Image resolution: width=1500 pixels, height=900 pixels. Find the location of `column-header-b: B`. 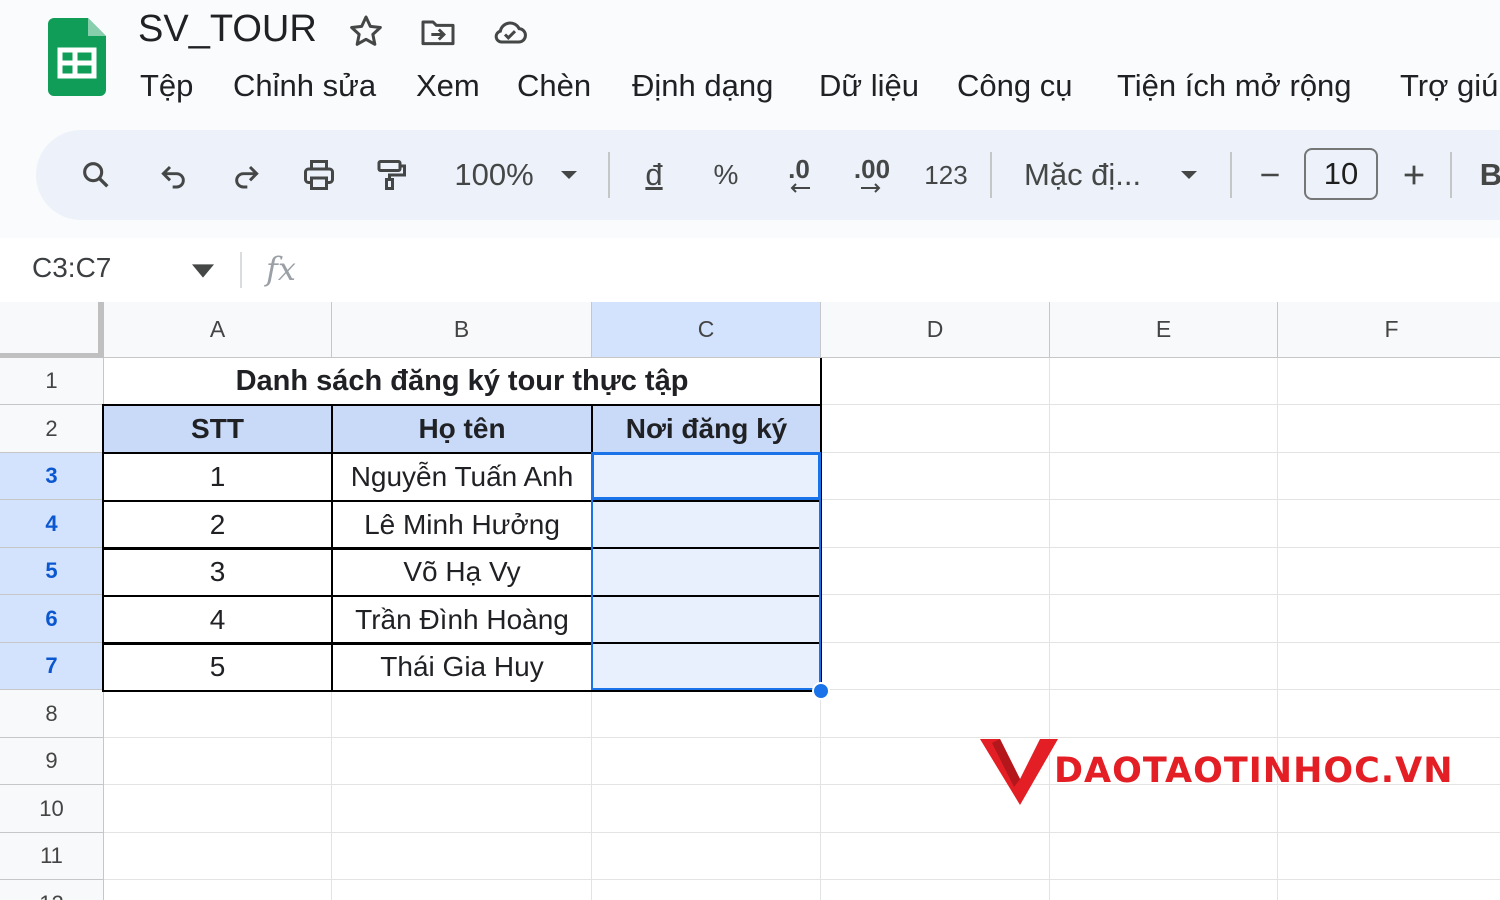

column-header-b: B is located at coordinates (462, 330).